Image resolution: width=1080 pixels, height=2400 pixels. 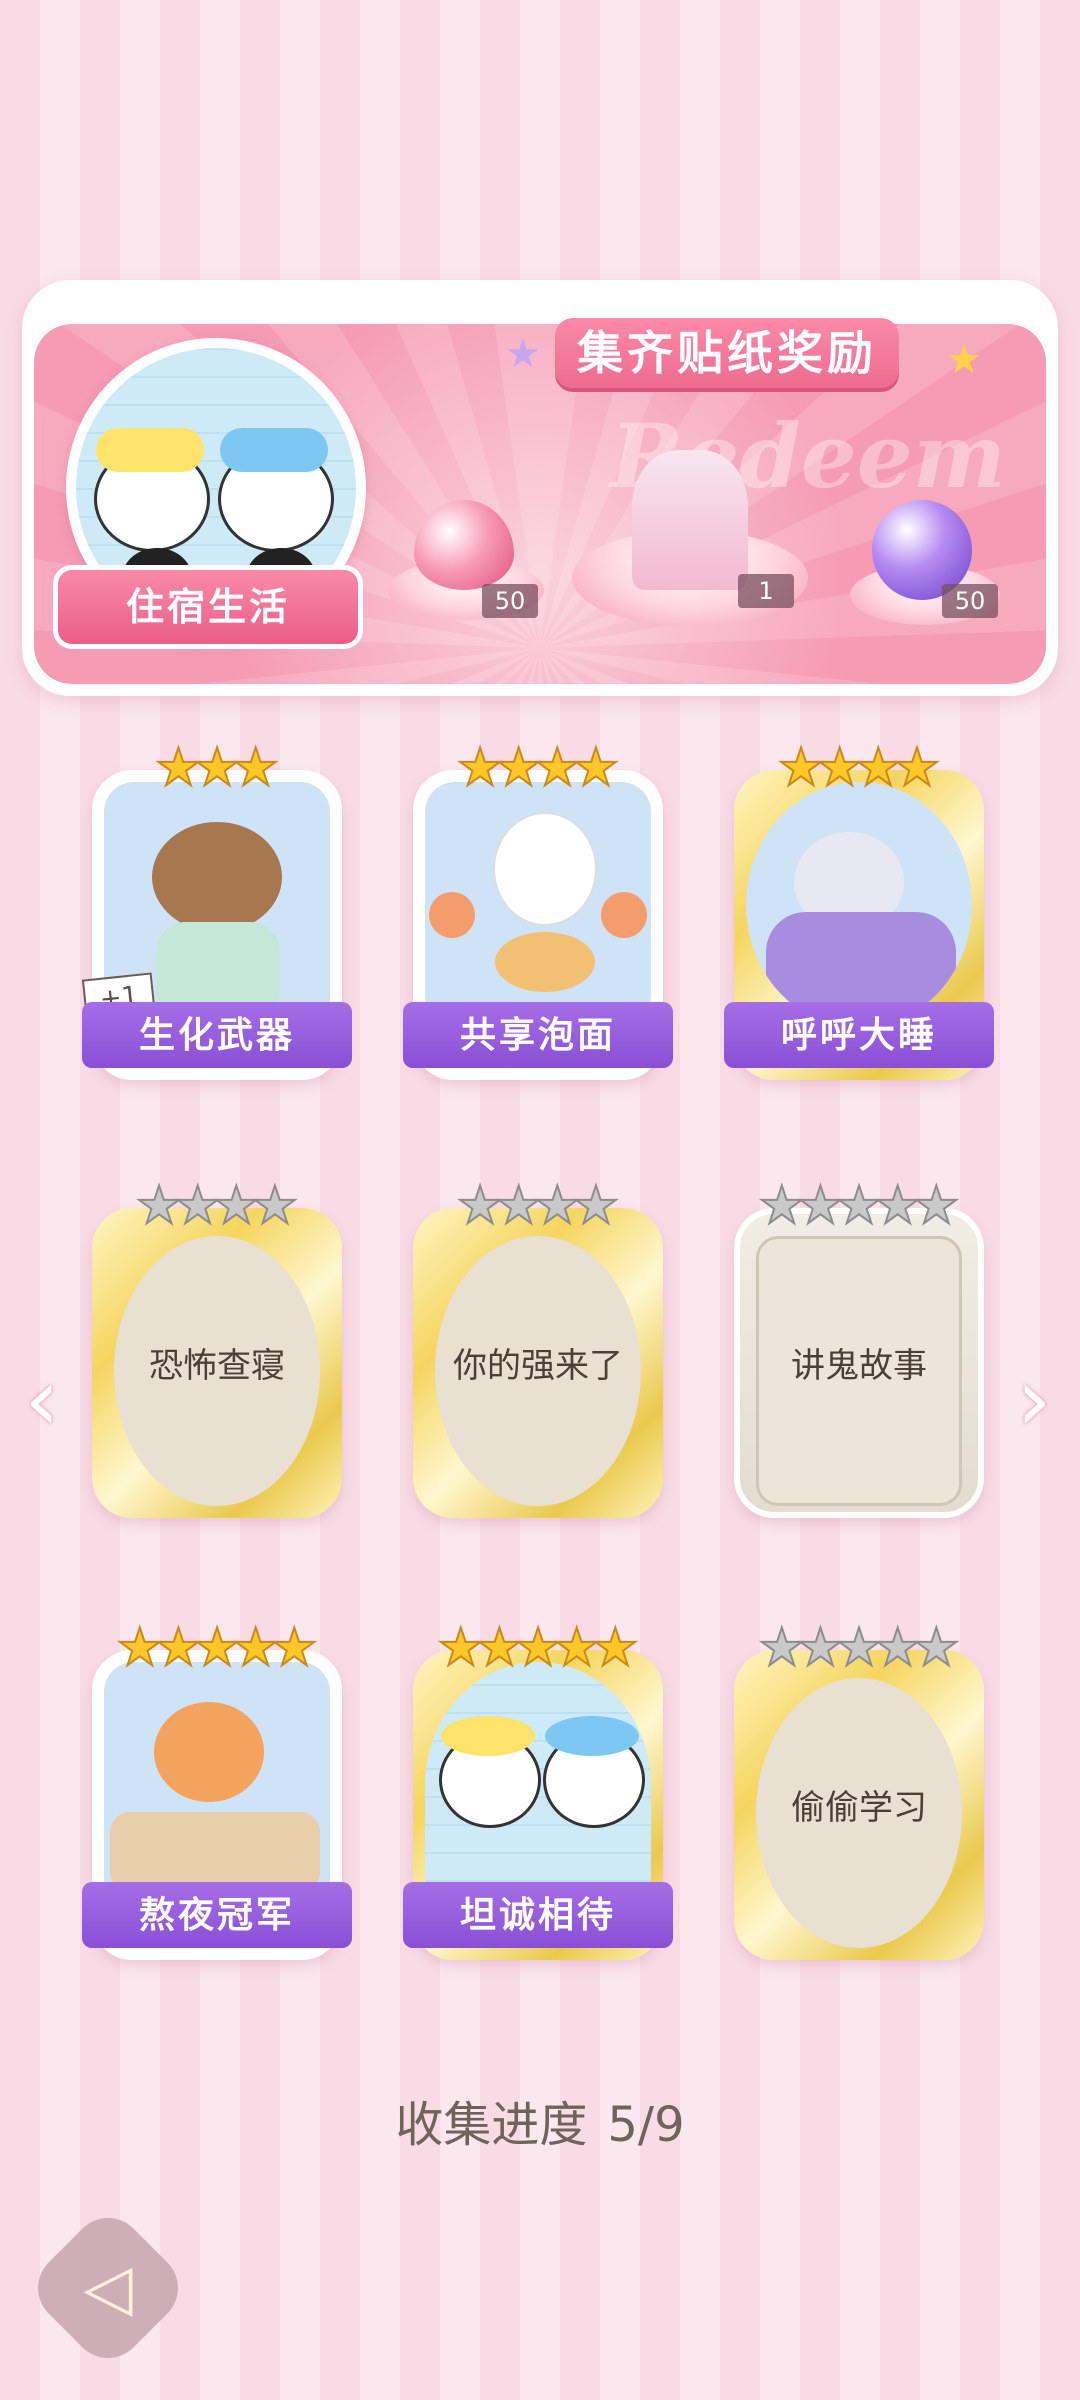 I want to click on theme-label: 住宿生活, so click(x=208, y=607).